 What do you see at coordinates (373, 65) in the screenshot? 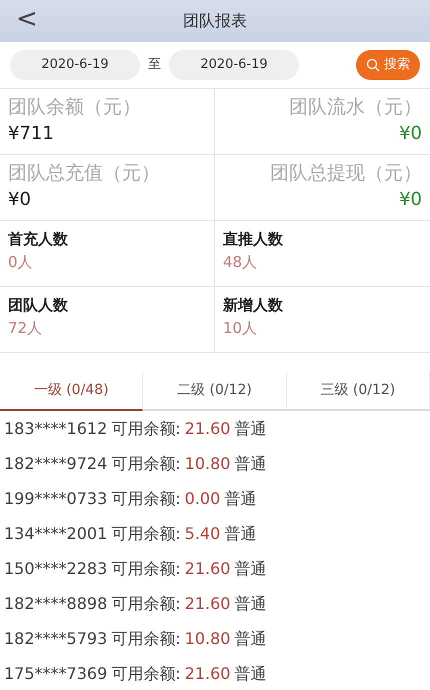
I see `search-icon` at bounding box center [373, 65].